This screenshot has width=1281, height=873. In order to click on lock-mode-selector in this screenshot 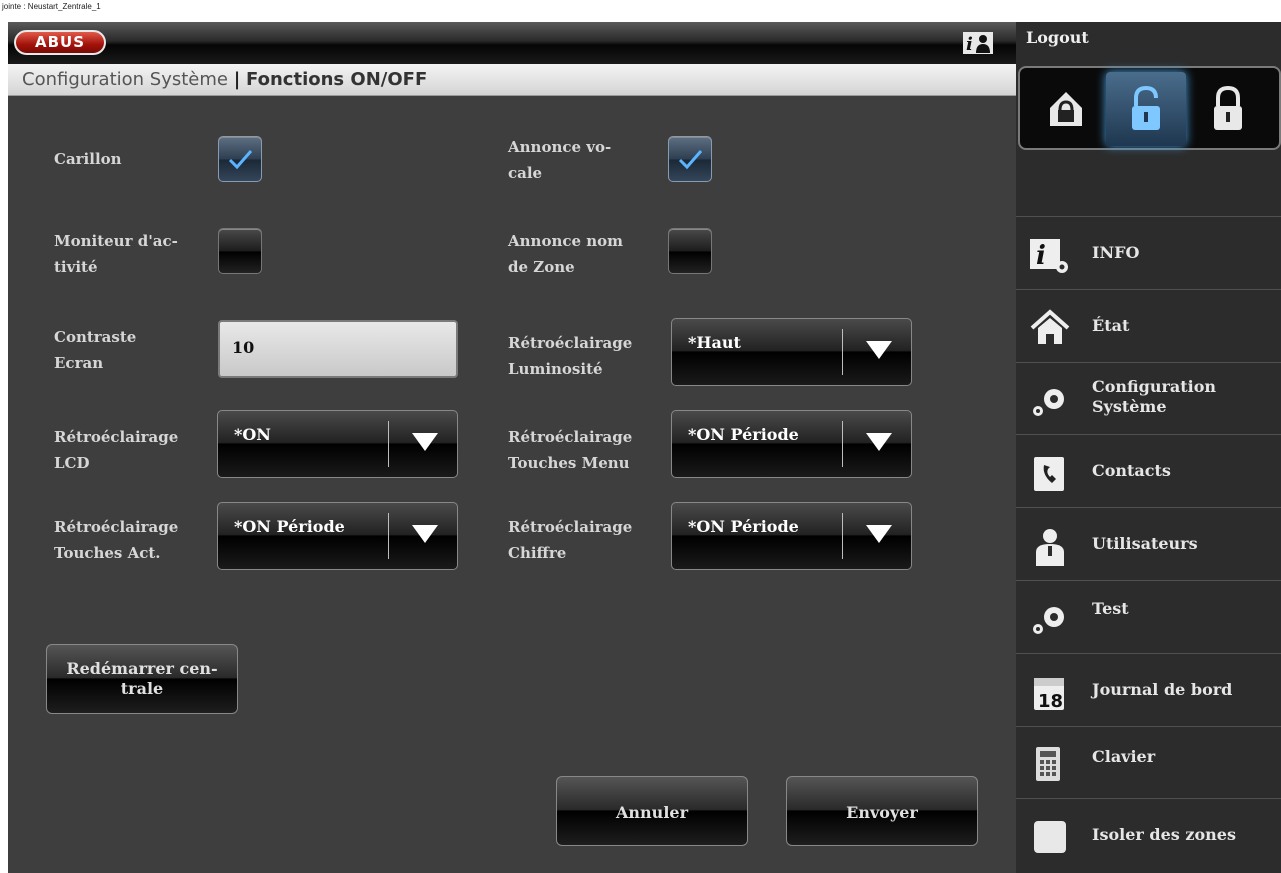, I will do `click(1149, 108)`.